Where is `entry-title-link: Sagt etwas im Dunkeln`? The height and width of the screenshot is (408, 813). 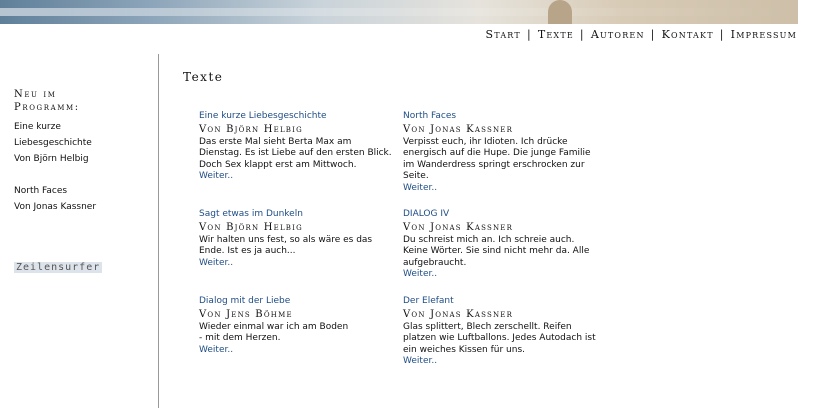
entry-title-link: Sagt etwas im Dunkeln is located at coordinates (296, 215).